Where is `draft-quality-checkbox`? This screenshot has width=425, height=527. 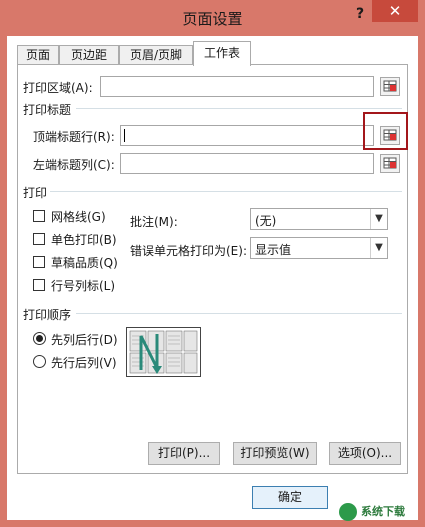 draft-quality-checkbox is located at coordinates (39, 262).